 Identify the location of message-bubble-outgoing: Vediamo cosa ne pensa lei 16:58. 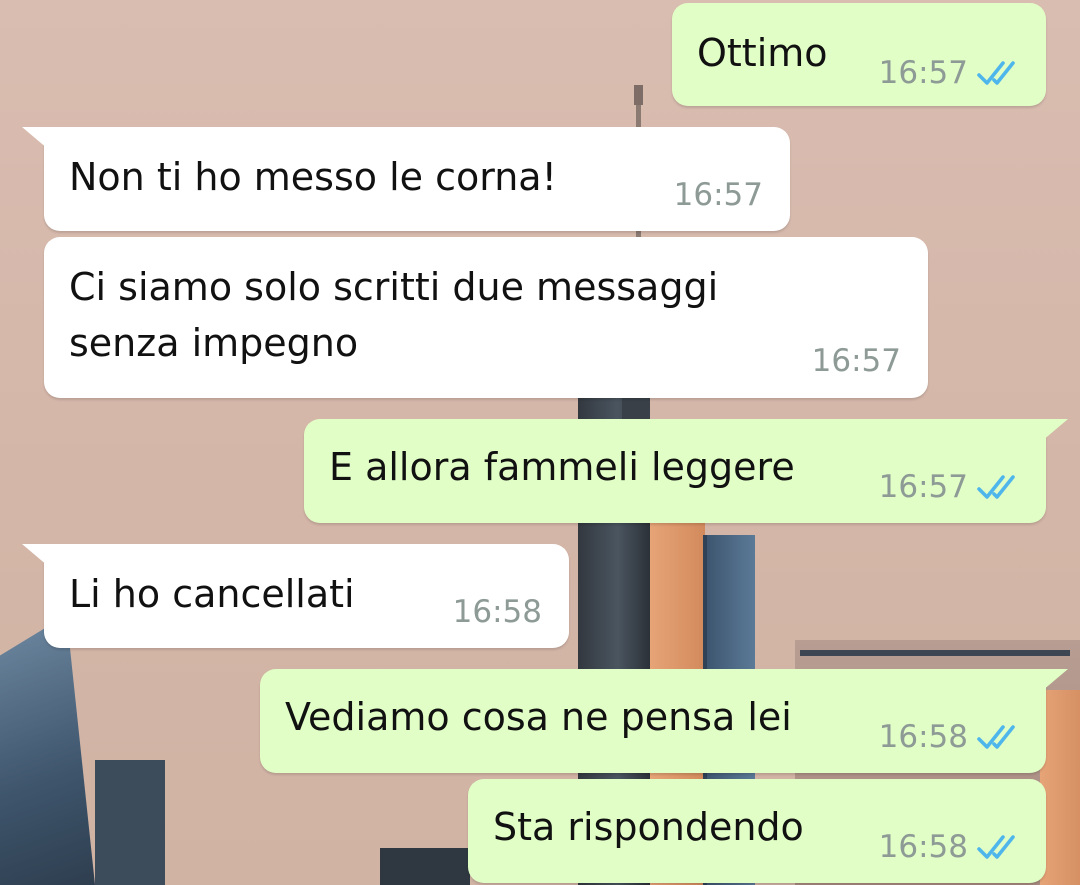
(664, 721).